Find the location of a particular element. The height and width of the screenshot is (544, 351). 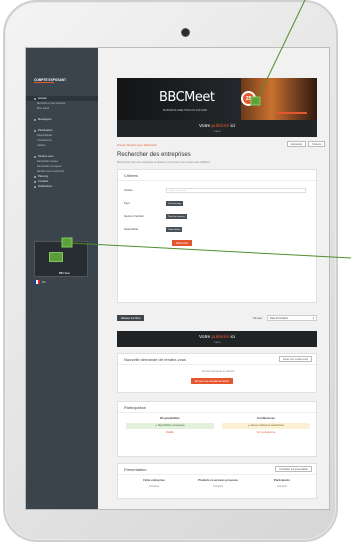

sort-control: Trier par : Date d'inscription ▾ is located at coordinates (285, 318).